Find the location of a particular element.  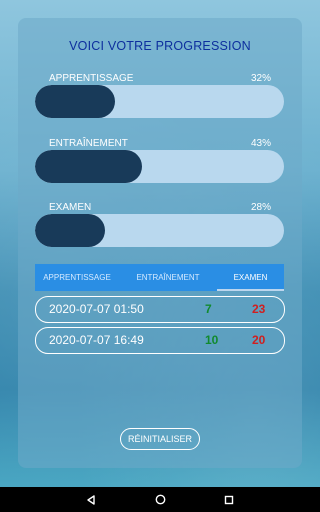

stat-label-examen: EXAMEN is located at coordinates (70, 207).